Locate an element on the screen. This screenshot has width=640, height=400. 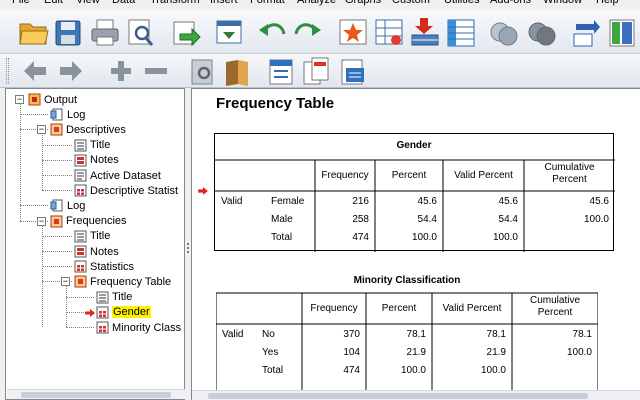
tree-item-frequency-table: Frequency Table is located at coordinates (122, 281).